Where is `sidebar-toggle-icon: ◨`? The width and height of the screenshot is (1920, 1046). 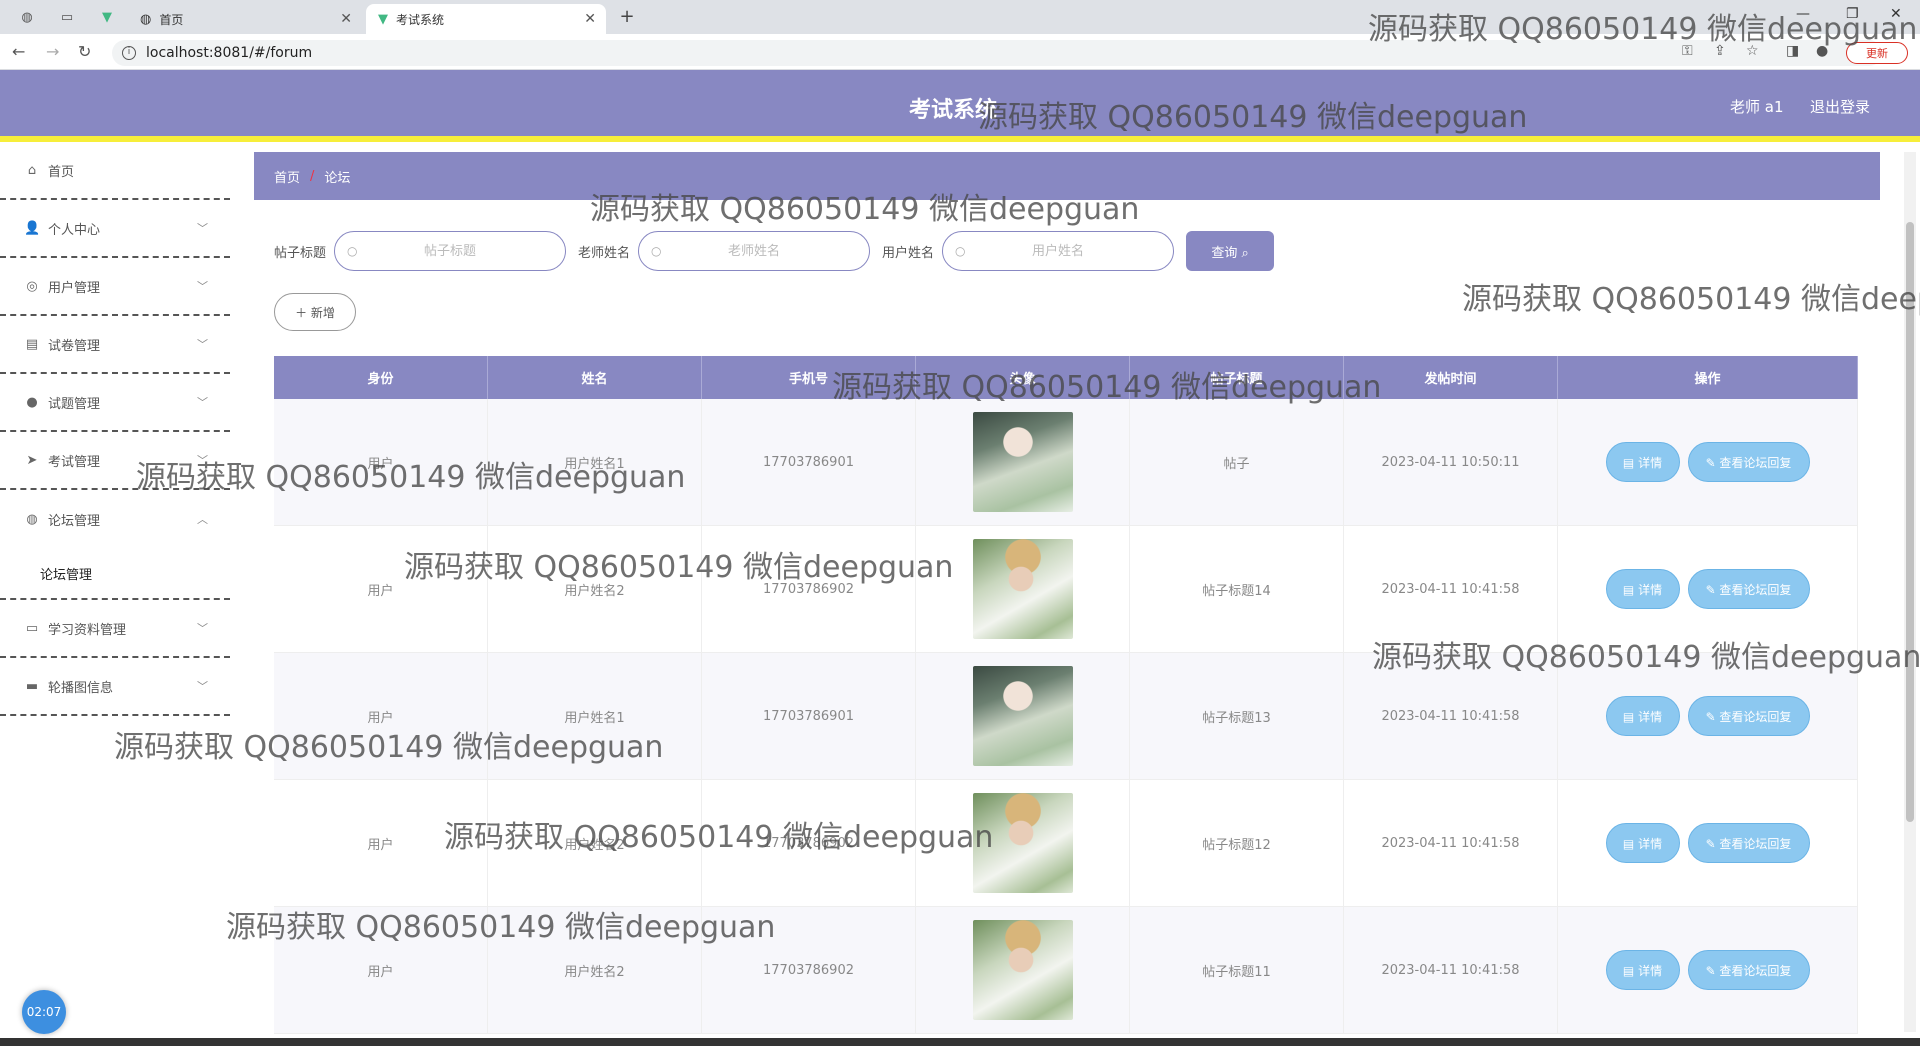
sidebar-toggle-icon: ◨ is located at coordinates (1792, 51).